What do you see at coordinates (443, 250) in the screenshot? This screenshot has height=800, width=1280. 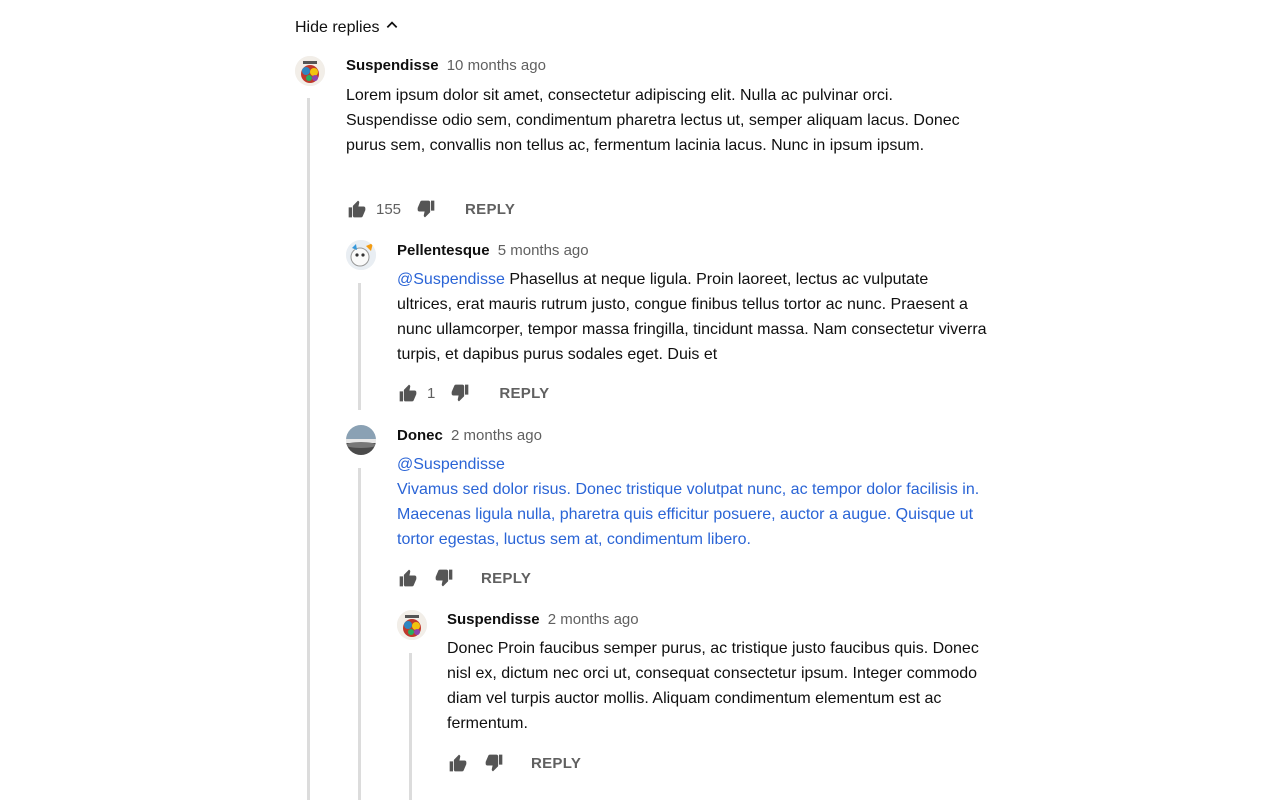 I see `comment-author: Pellentesque` at bounding box center [443, 250].